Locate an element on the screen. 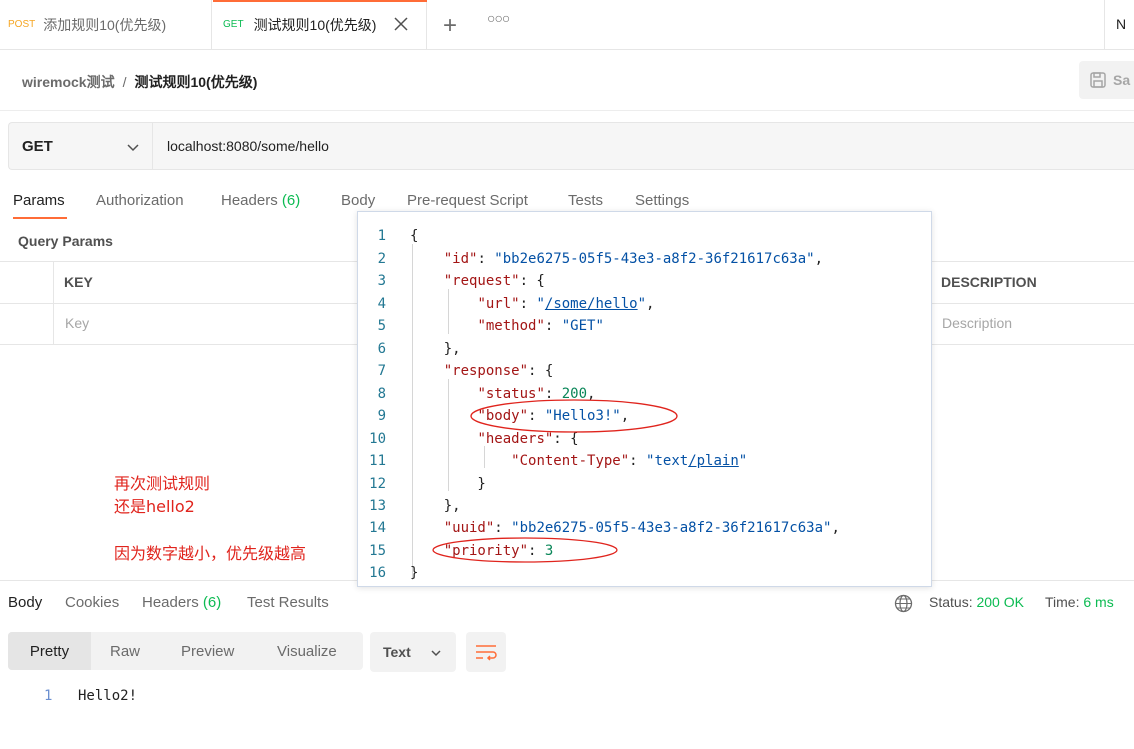  annotation-line: 还是hello2 is located at coordinates (154, 506).